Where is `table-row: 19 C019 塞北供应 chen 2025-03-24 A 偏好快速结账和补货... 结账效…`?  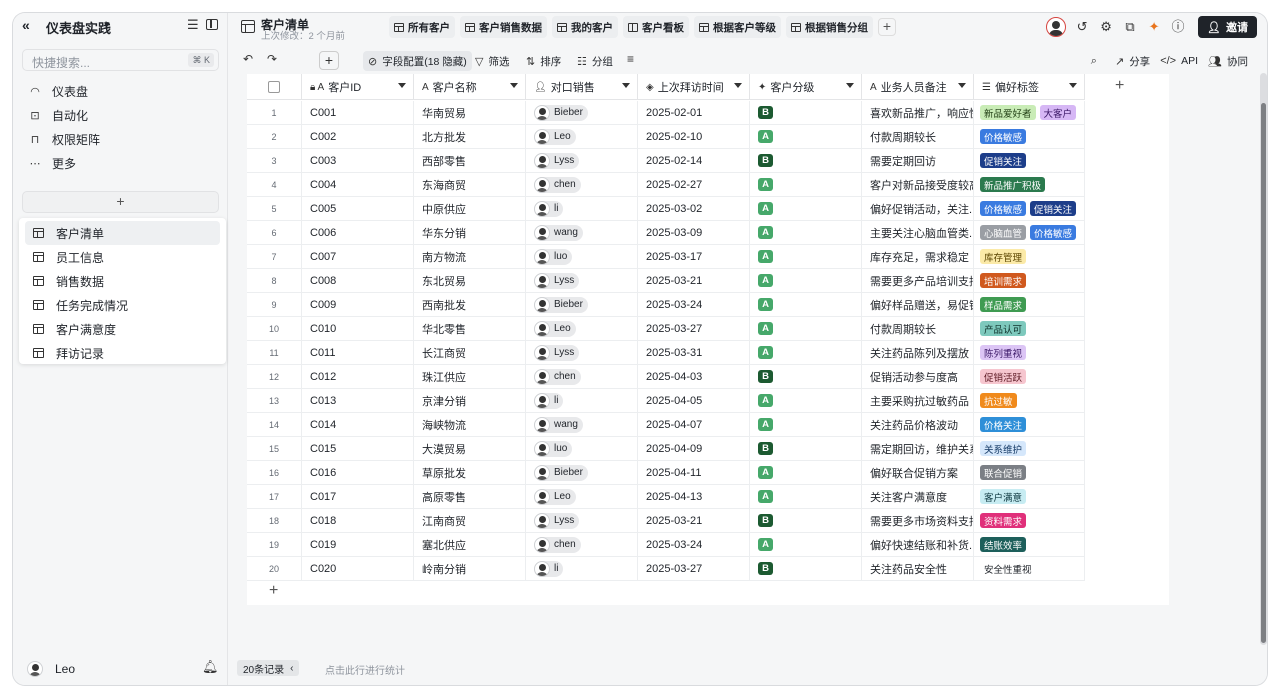
table-row: 19 C019 塞北供应 chen 2025-03-24 A 偏好快速结账和补货... 结账效… is located at coordinates (666, 545).